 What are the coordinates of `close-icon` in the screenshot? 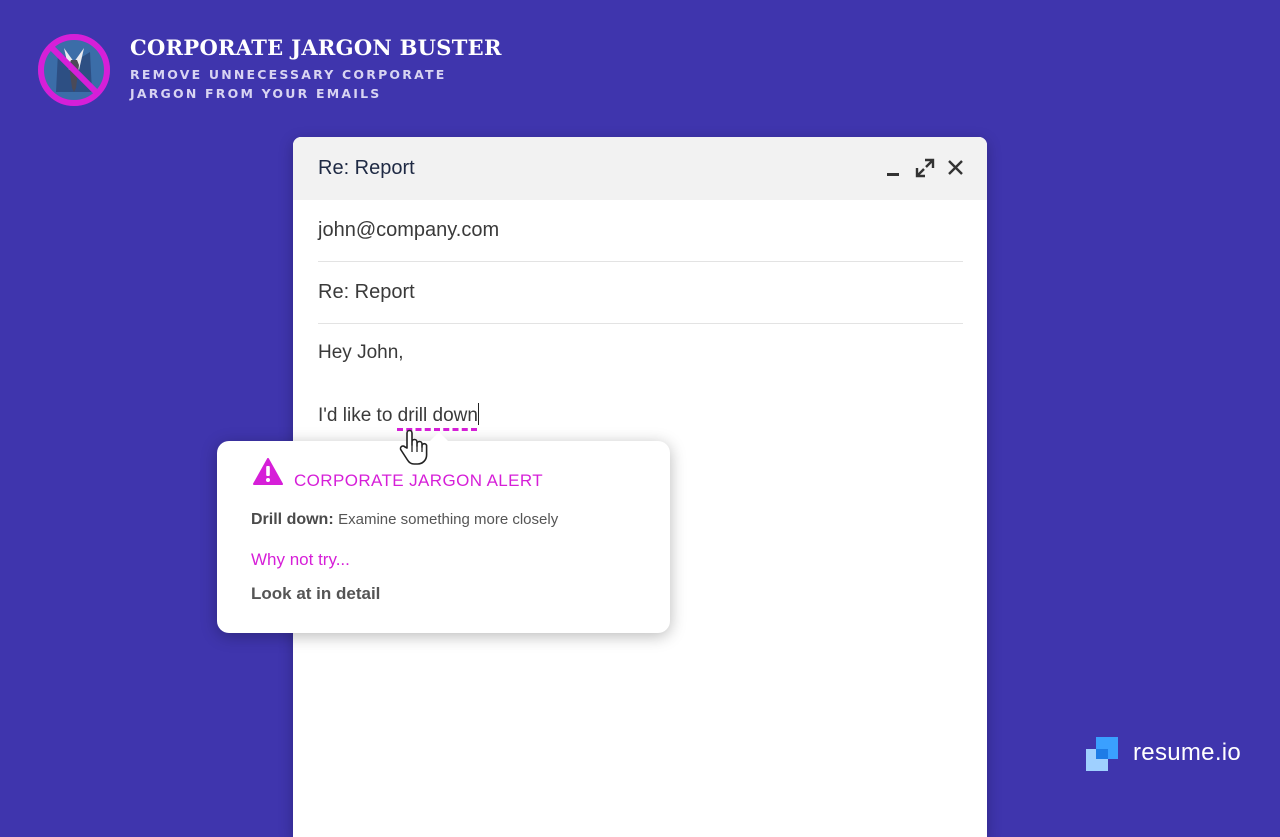 It's located at (956, 168).